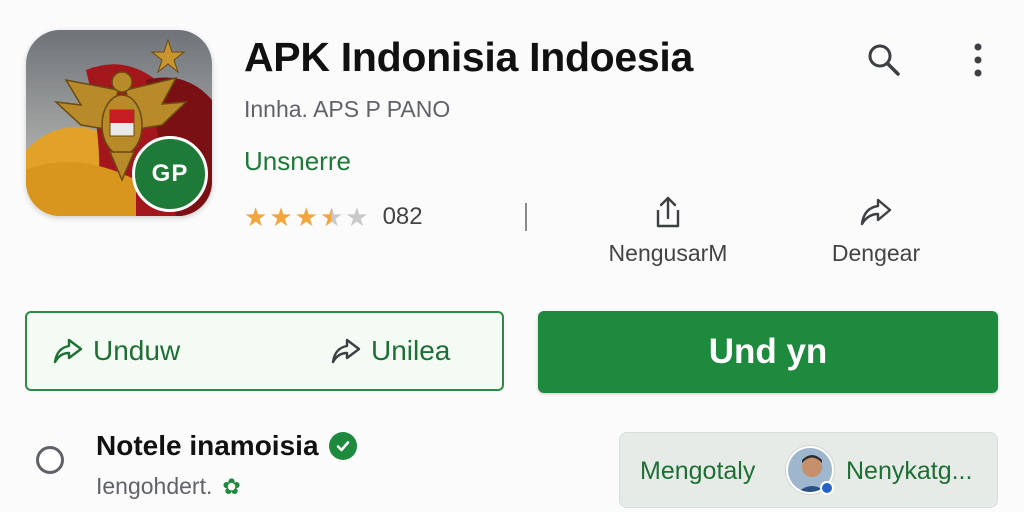 The height and width of the screenshot is (512, 1024). I want to click on forward-action: Dengear, so click(876, 230).